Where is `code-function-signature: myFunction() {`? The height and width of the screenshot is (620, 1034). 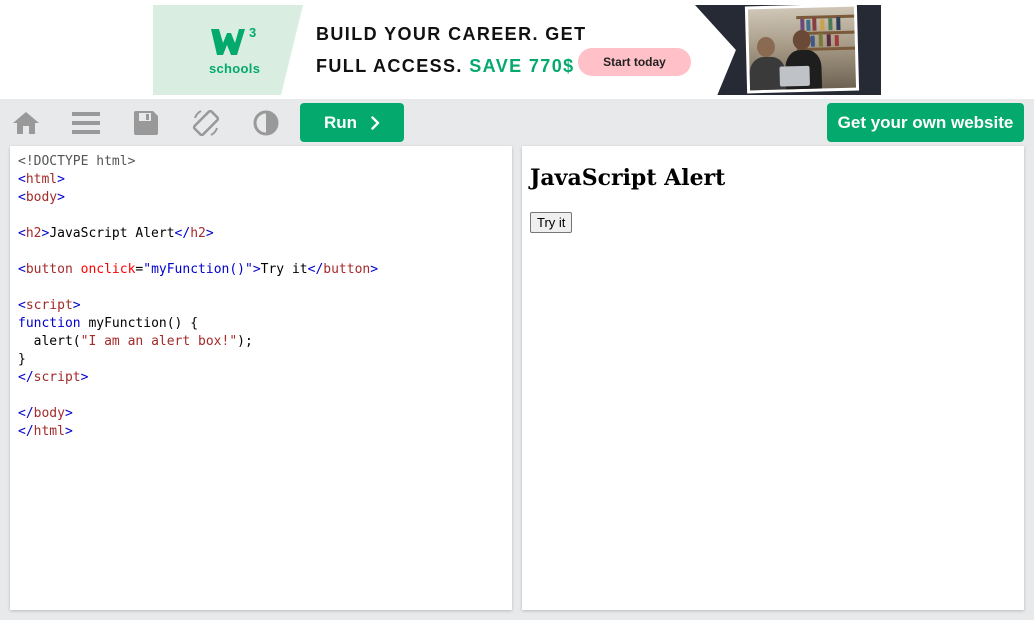
code-function-signature: myFunction() { is located at coordinates (139, 323).